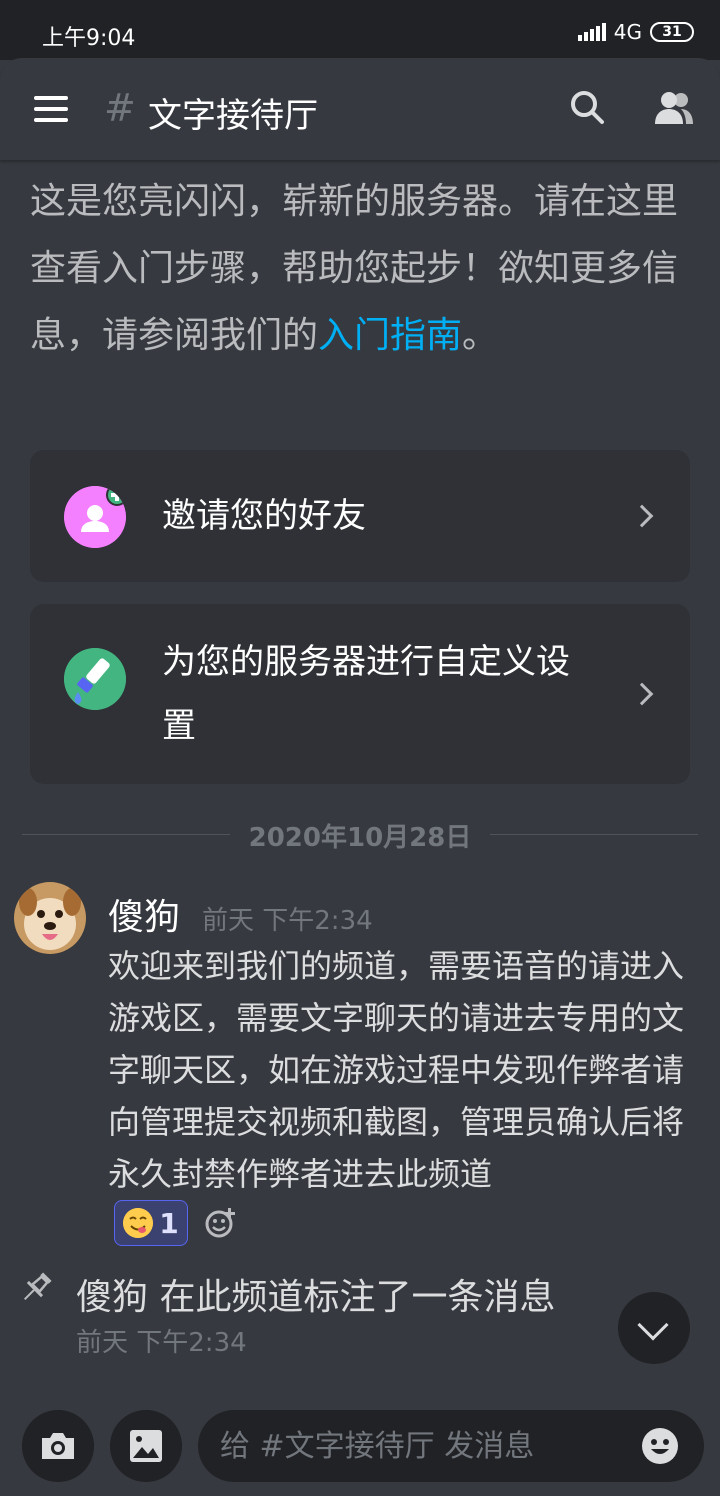 Image resolution: width=720 pixels, height=1496 pixels. What do you see at coordinates (120, 108) in the screenshot?
I see `channel-hash-icon: #` at bounding box center [120, 108].